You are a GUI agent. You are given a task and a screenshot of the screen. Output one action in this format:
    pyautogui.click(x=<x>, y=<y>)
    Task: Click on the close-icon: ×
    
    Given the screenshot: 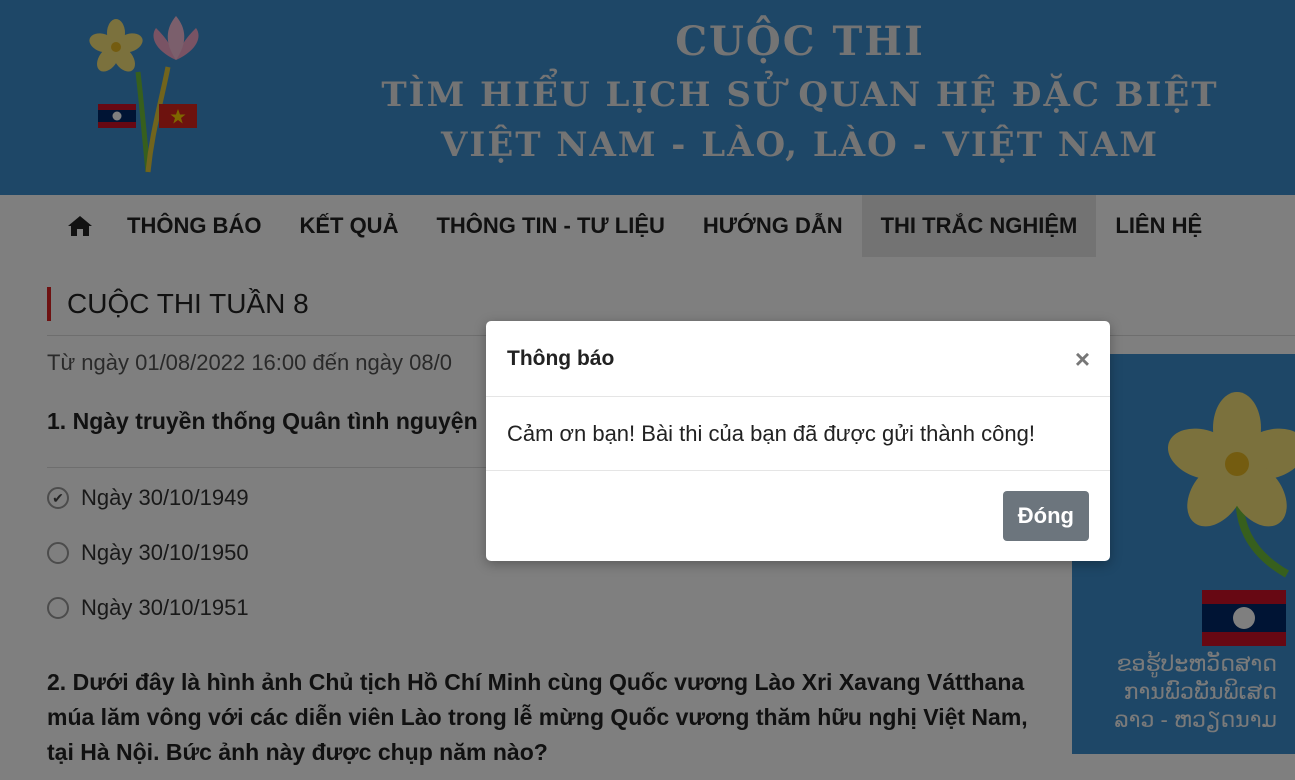 What is the action you would take?
    pyautogui.click(x=1082, y=359)
    